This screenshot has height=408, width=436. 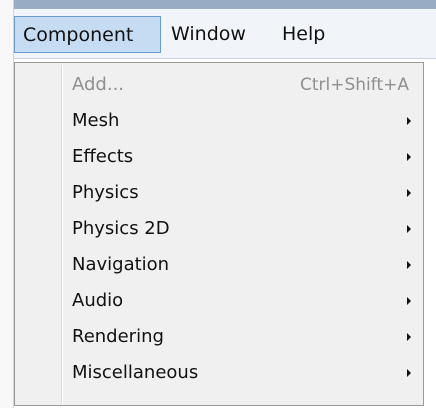 I want to click on menubar-item-component: Component, so click(x=87, y=34).